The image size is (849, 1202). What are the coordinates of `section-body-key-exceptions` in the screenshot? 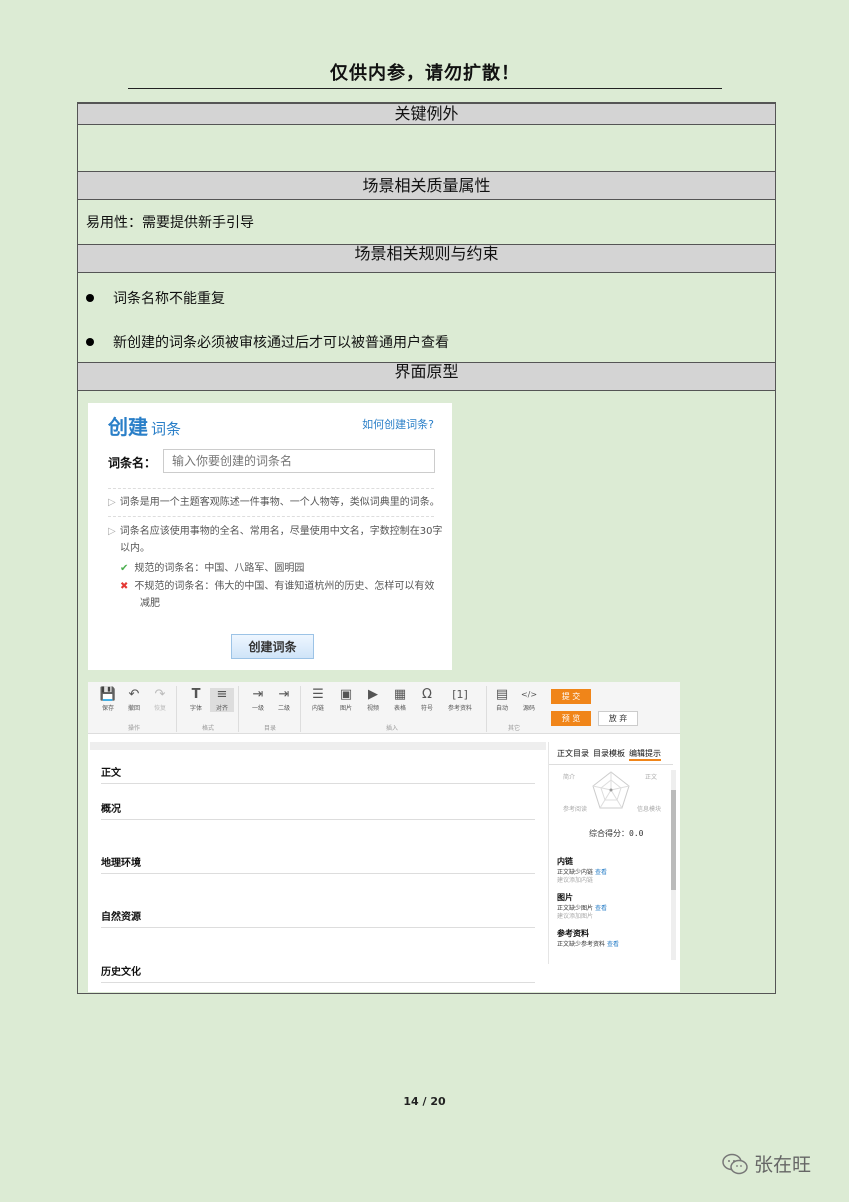 It's located at (426, 148).